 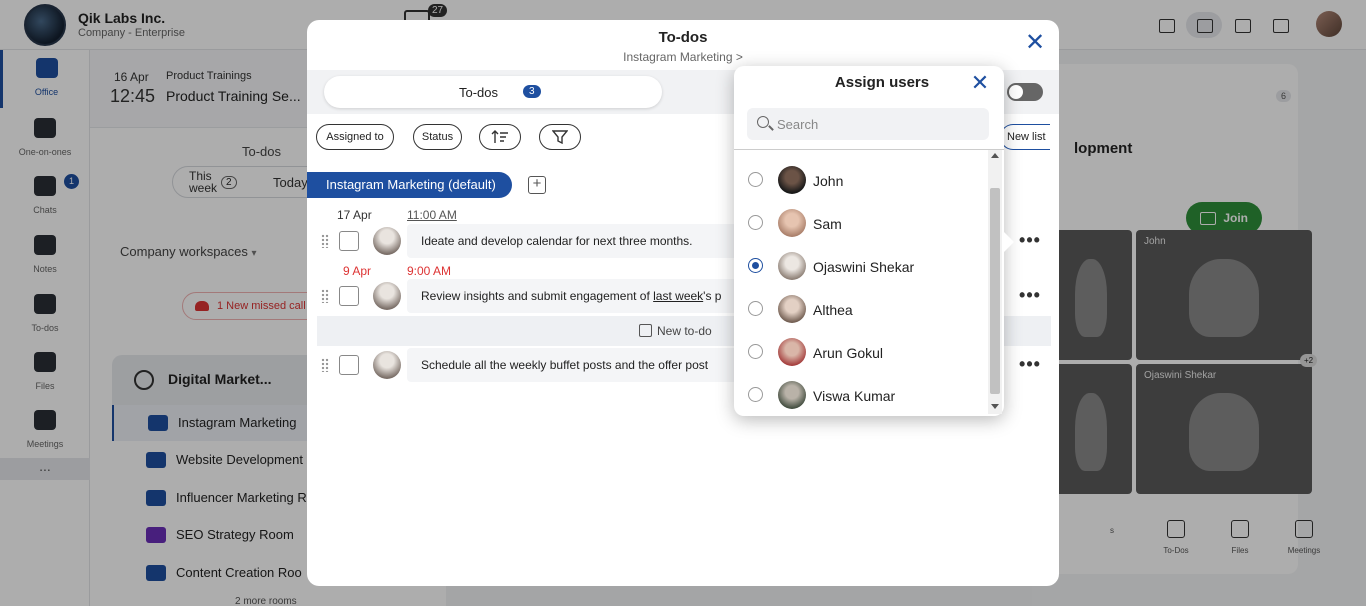 What do you see at coordinates (827, 224) in the screenshot?
I see `user-name: Sam` at bounding box center [827, 224].